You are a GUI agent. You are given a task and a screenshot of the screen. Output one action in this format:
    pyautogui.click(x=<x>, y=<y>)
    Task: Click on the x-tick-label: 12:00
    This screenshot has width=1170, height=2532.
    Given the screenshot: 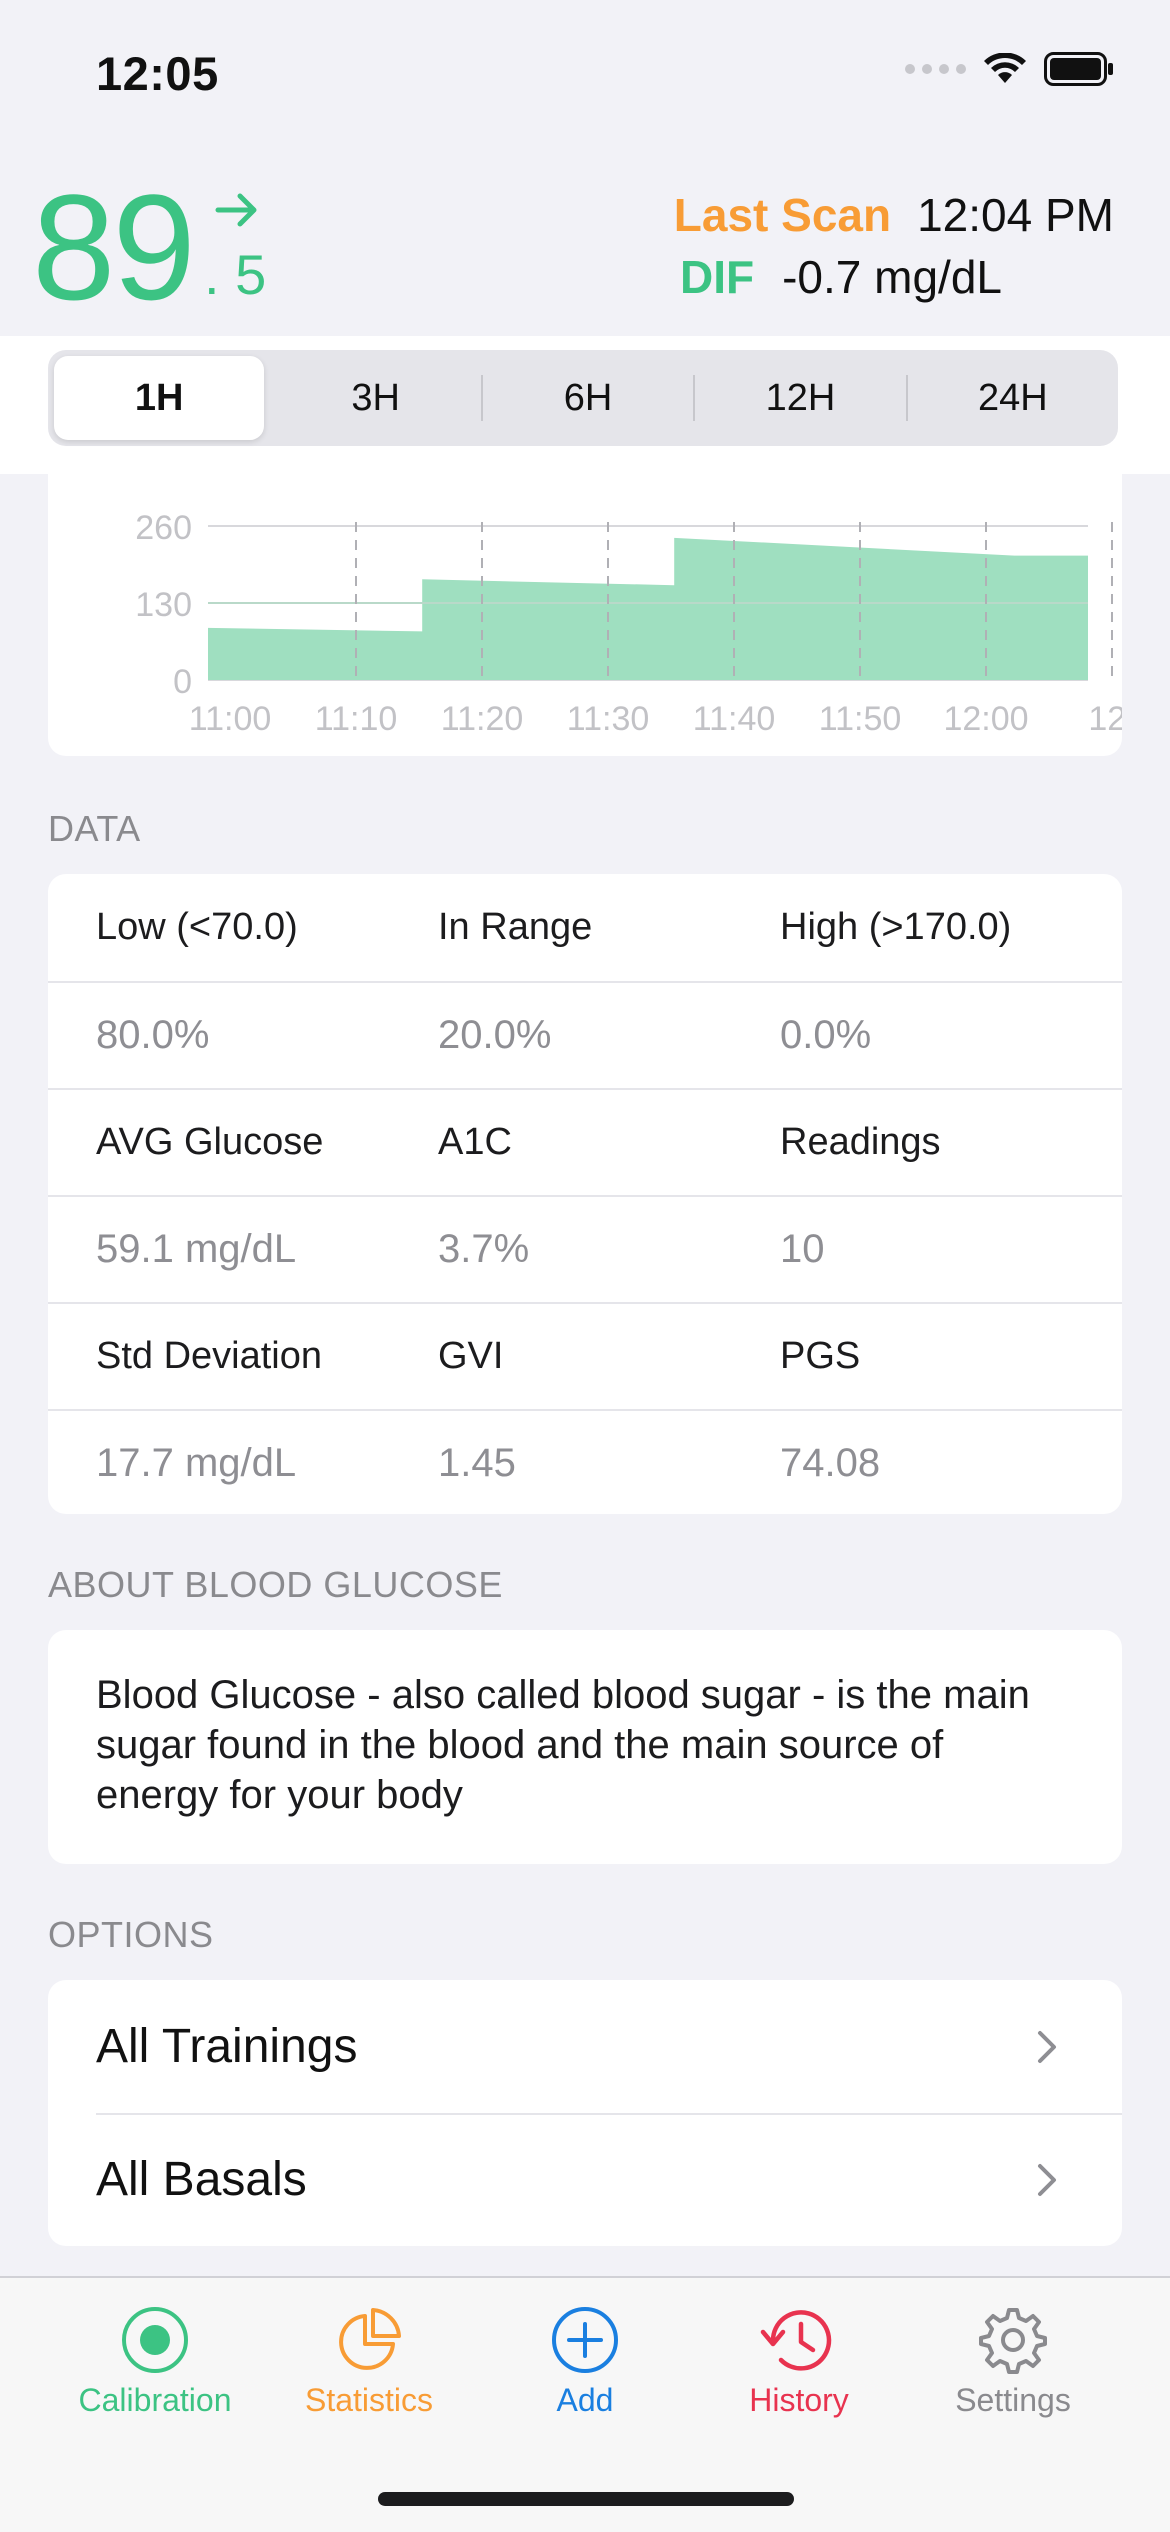 What is the action you would take?
    pyautogui.click(x=985, y=719)
    